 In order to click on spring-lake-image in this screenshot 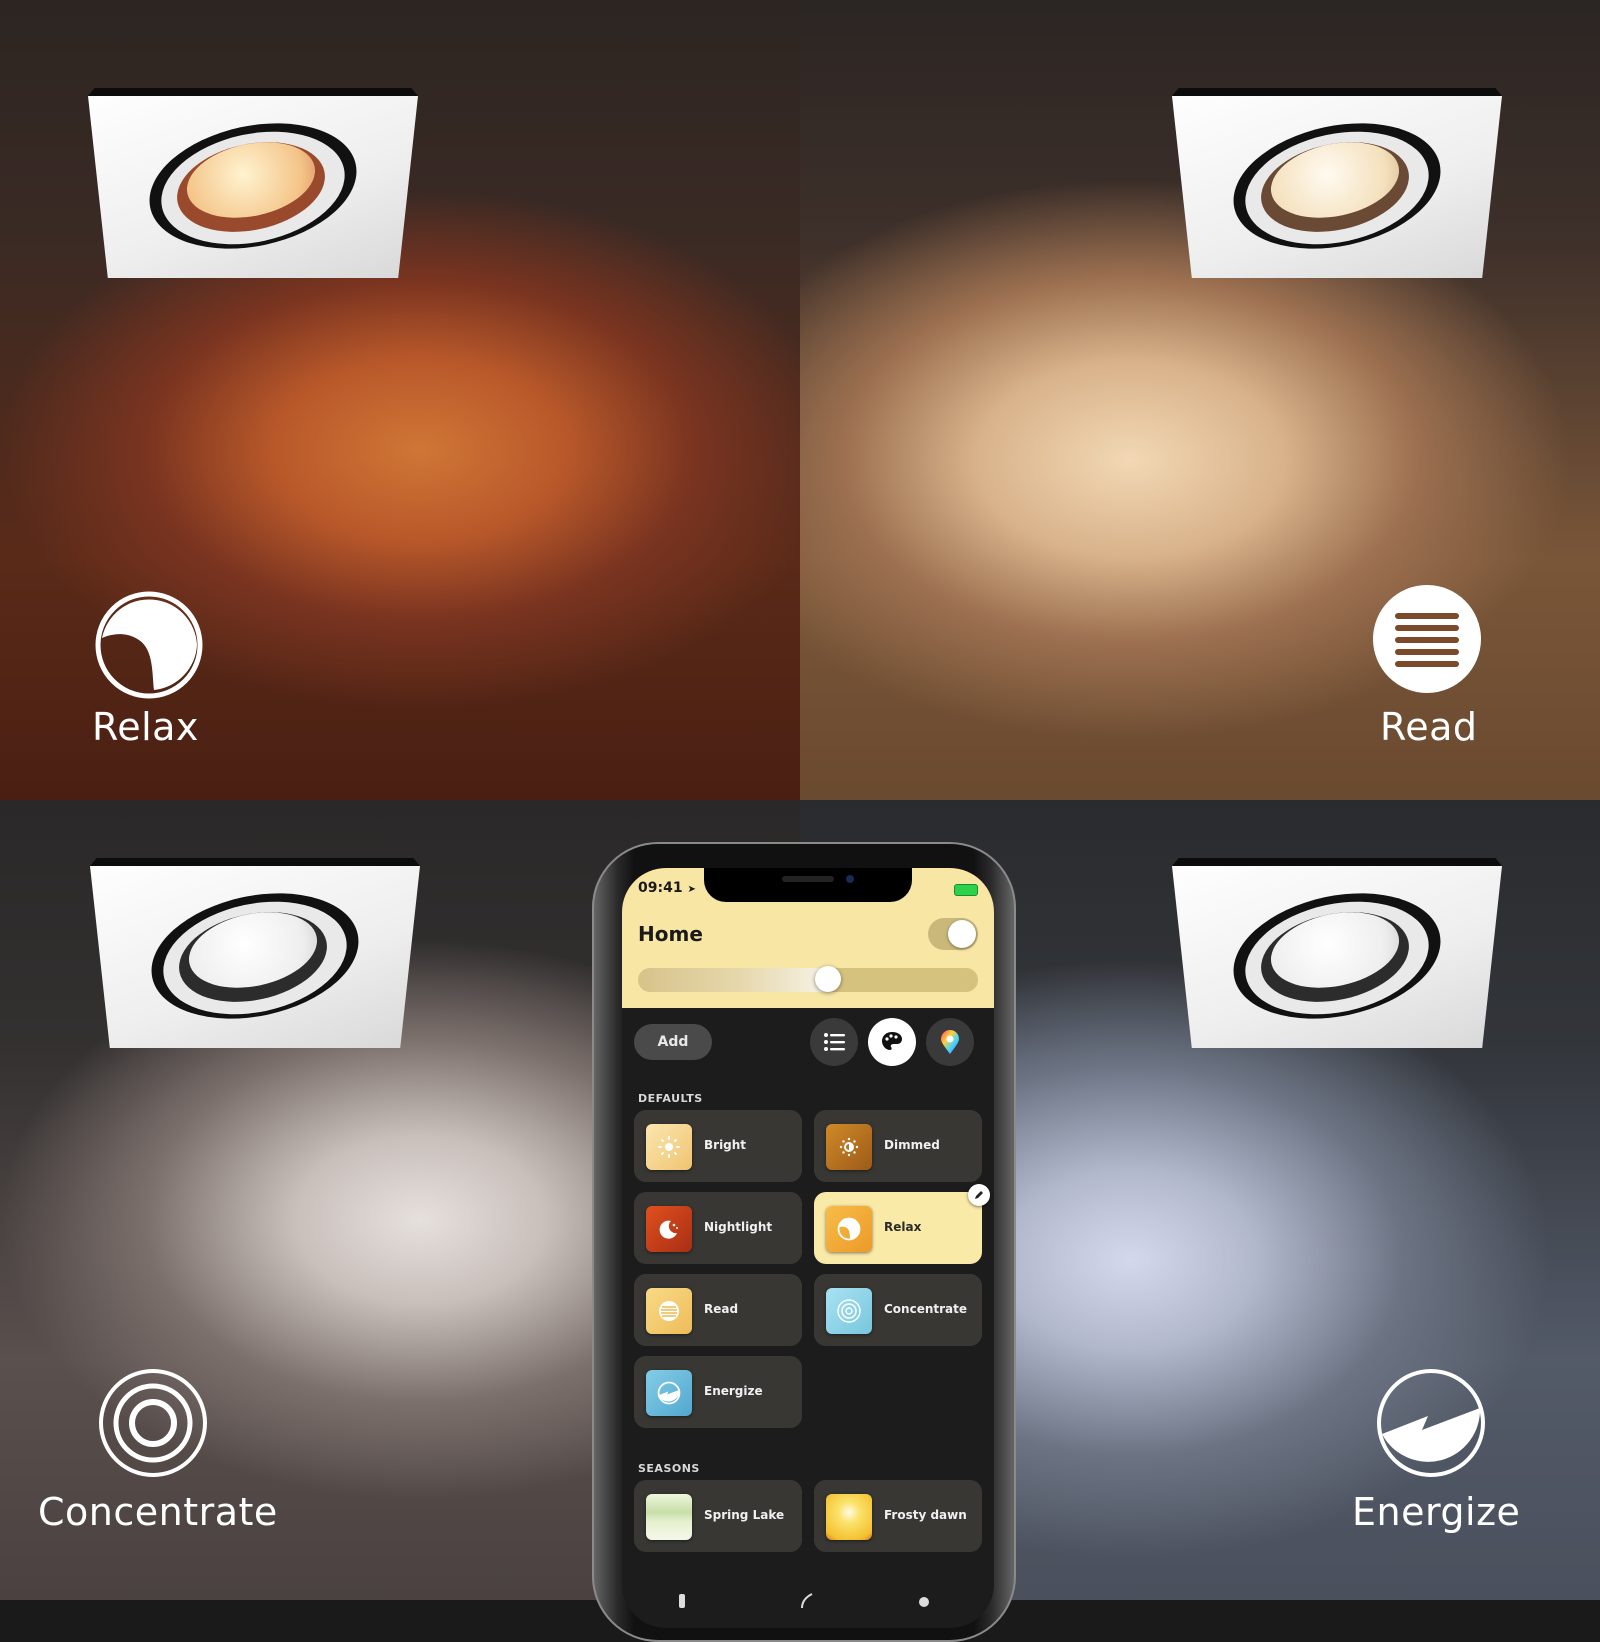, I will do `click(669, 1517)`.